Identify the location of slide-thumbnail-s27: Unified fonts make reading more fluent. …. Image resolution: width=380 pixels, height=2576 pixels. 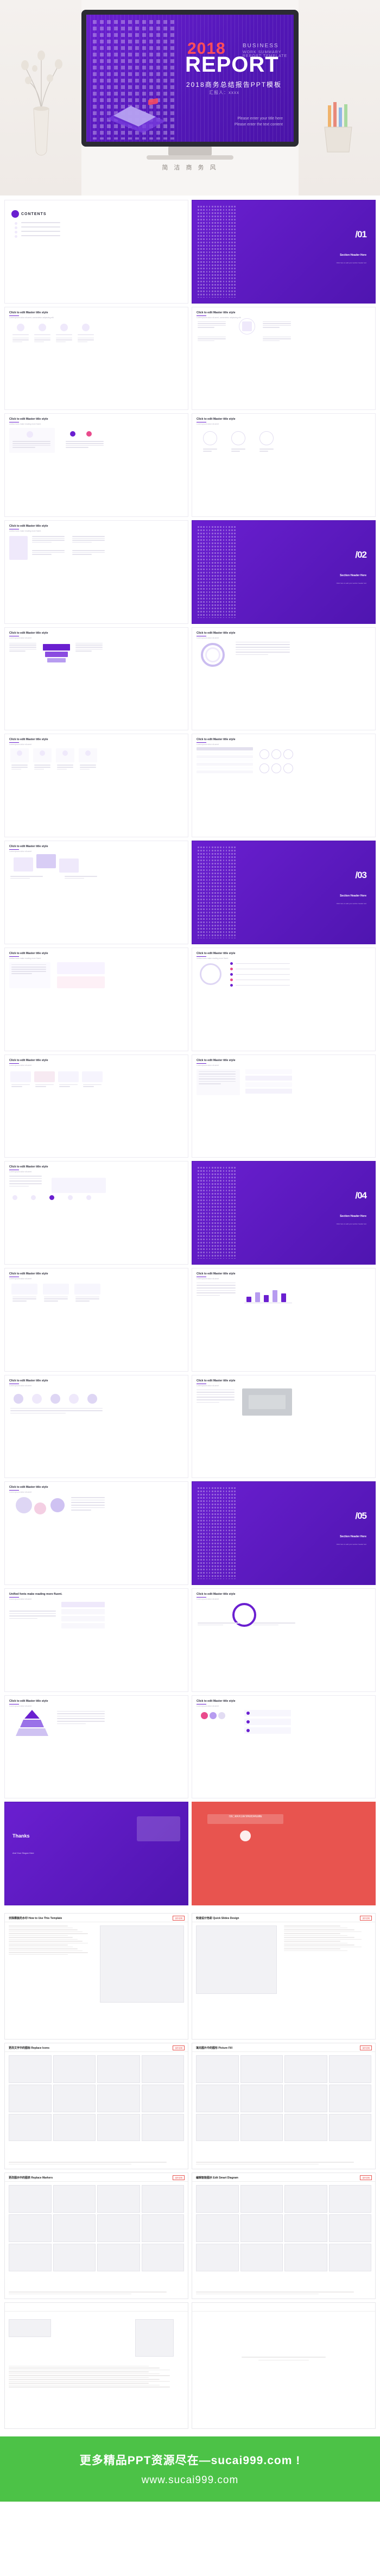
(96, 1640).